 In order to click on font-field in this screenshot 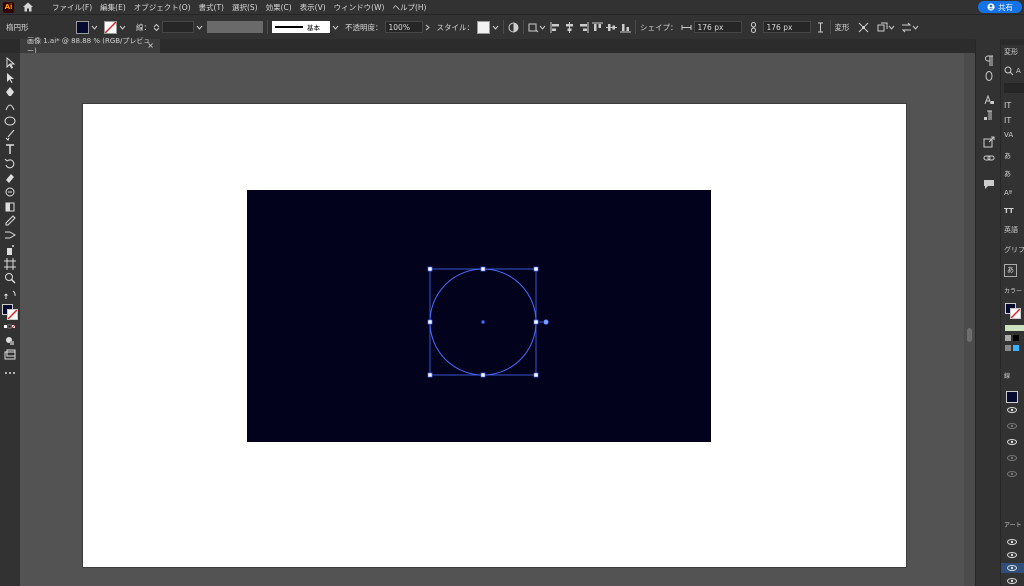, I will do `click(1014, 88)`.